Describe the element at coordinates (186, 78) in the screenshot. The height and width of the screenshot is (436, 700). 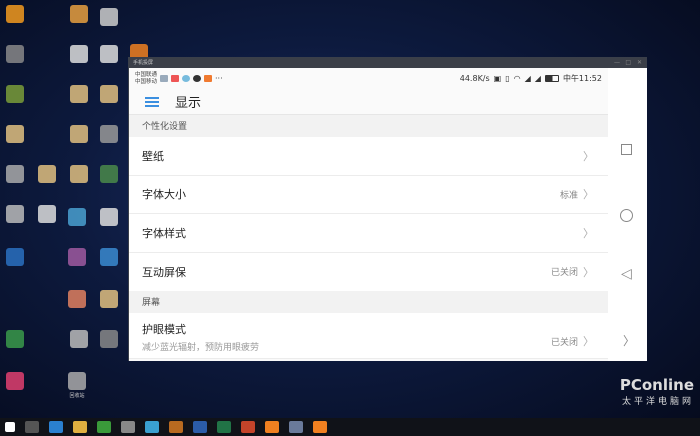
I see `headset-icon` at that location.